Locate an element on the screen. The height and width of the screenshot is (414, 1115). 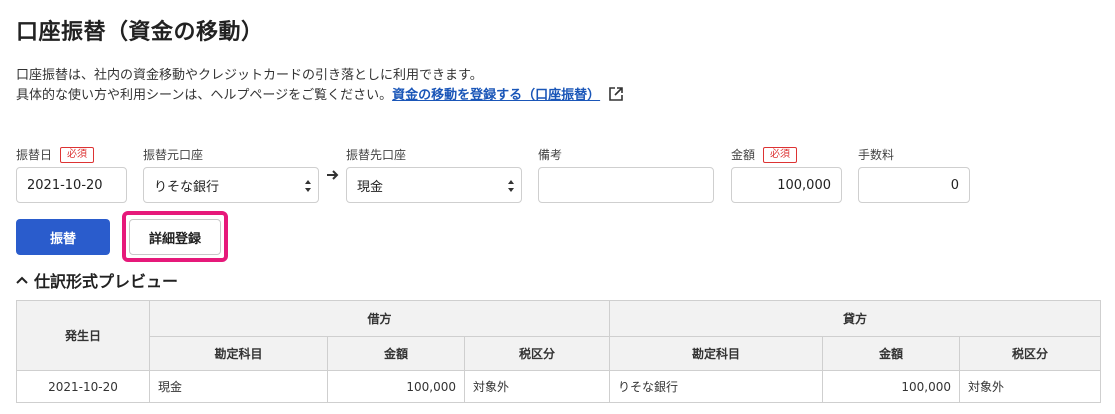
amount-label: 金額 必須 is located at coordinates (764, 154).